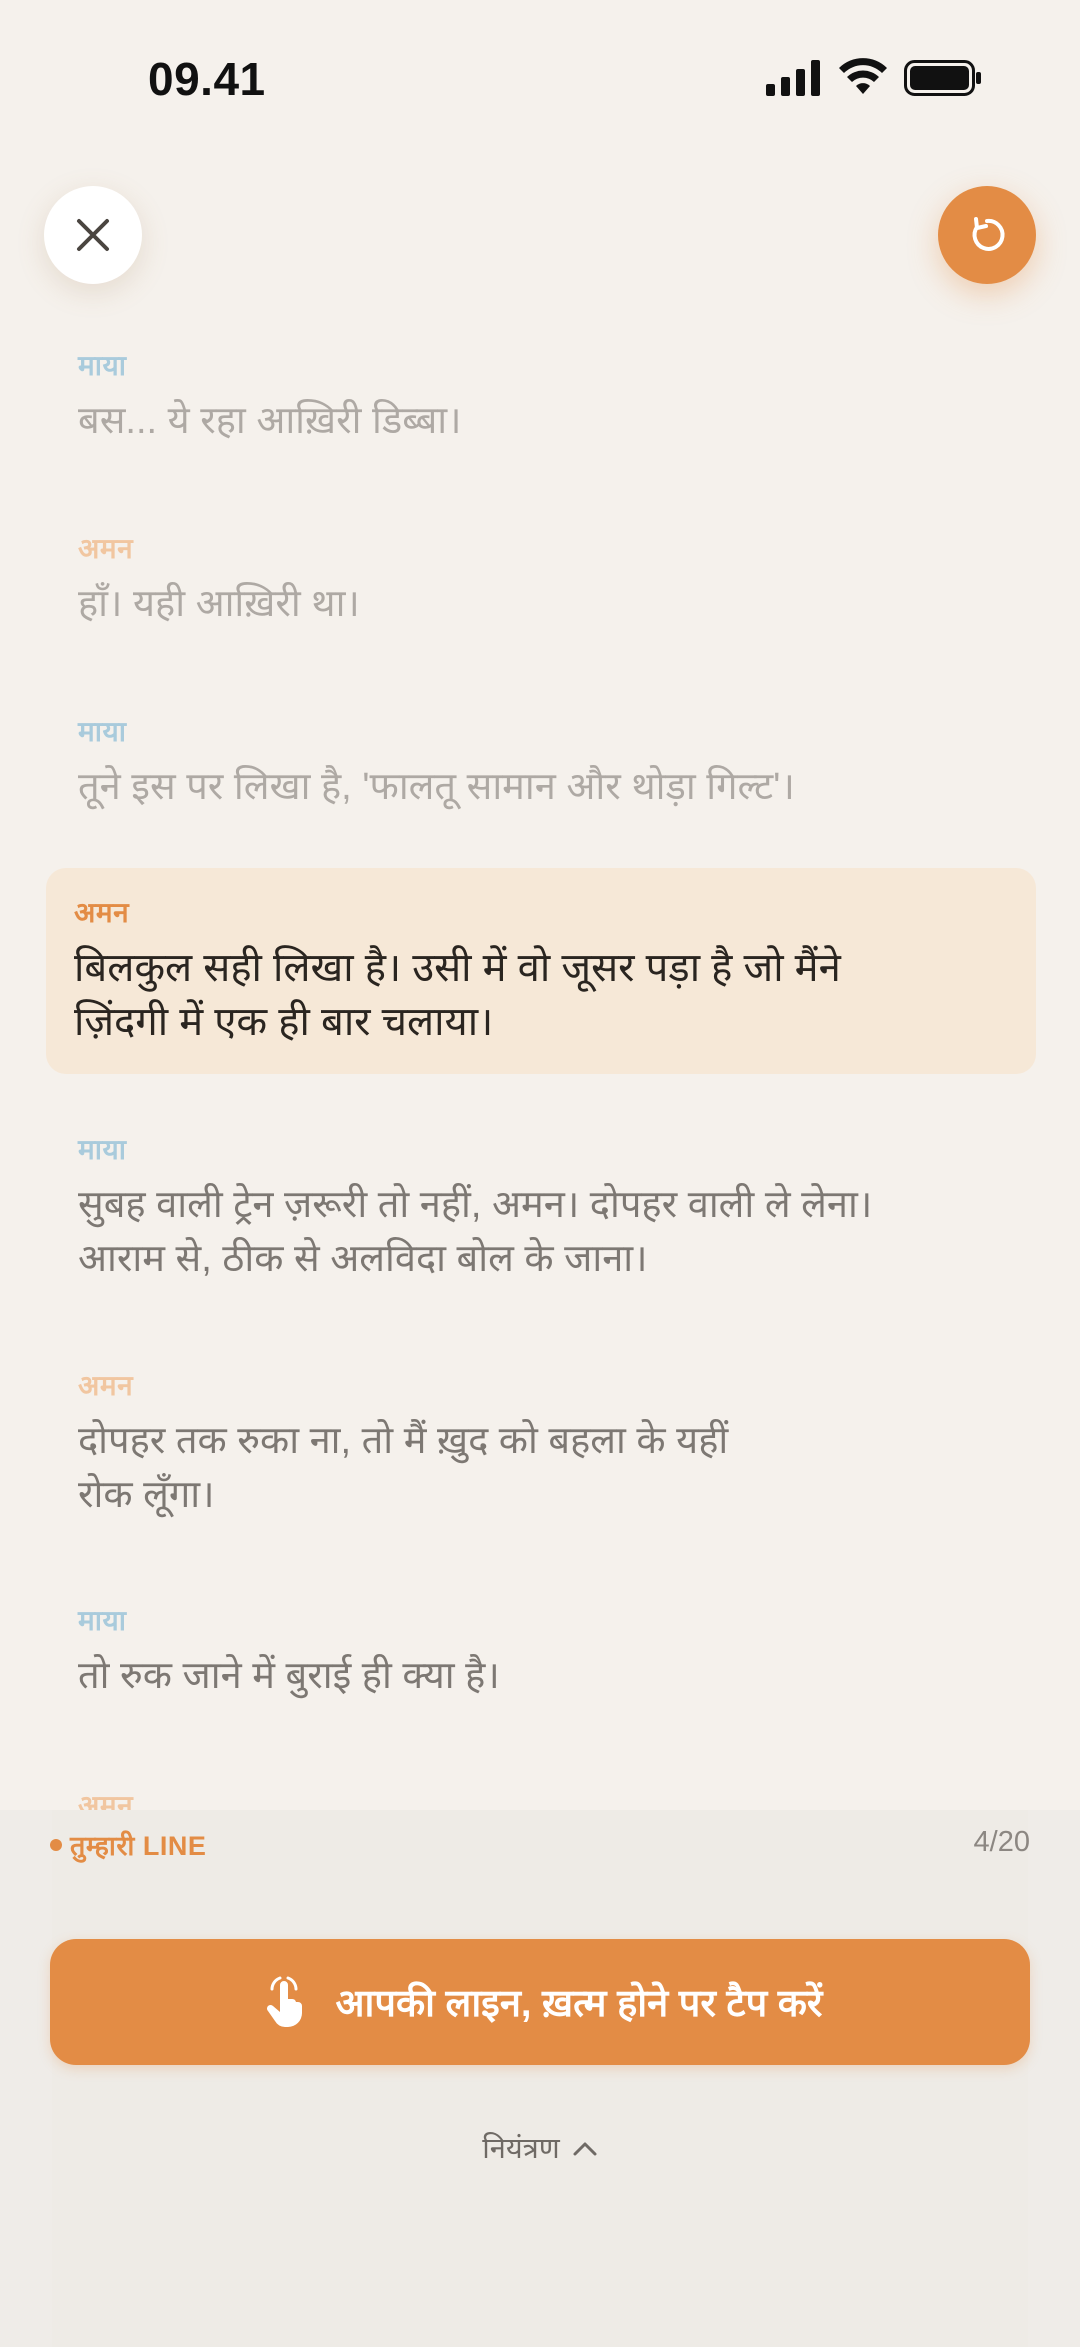  I want to click on tap-hand-icon, so click(284, 2001).